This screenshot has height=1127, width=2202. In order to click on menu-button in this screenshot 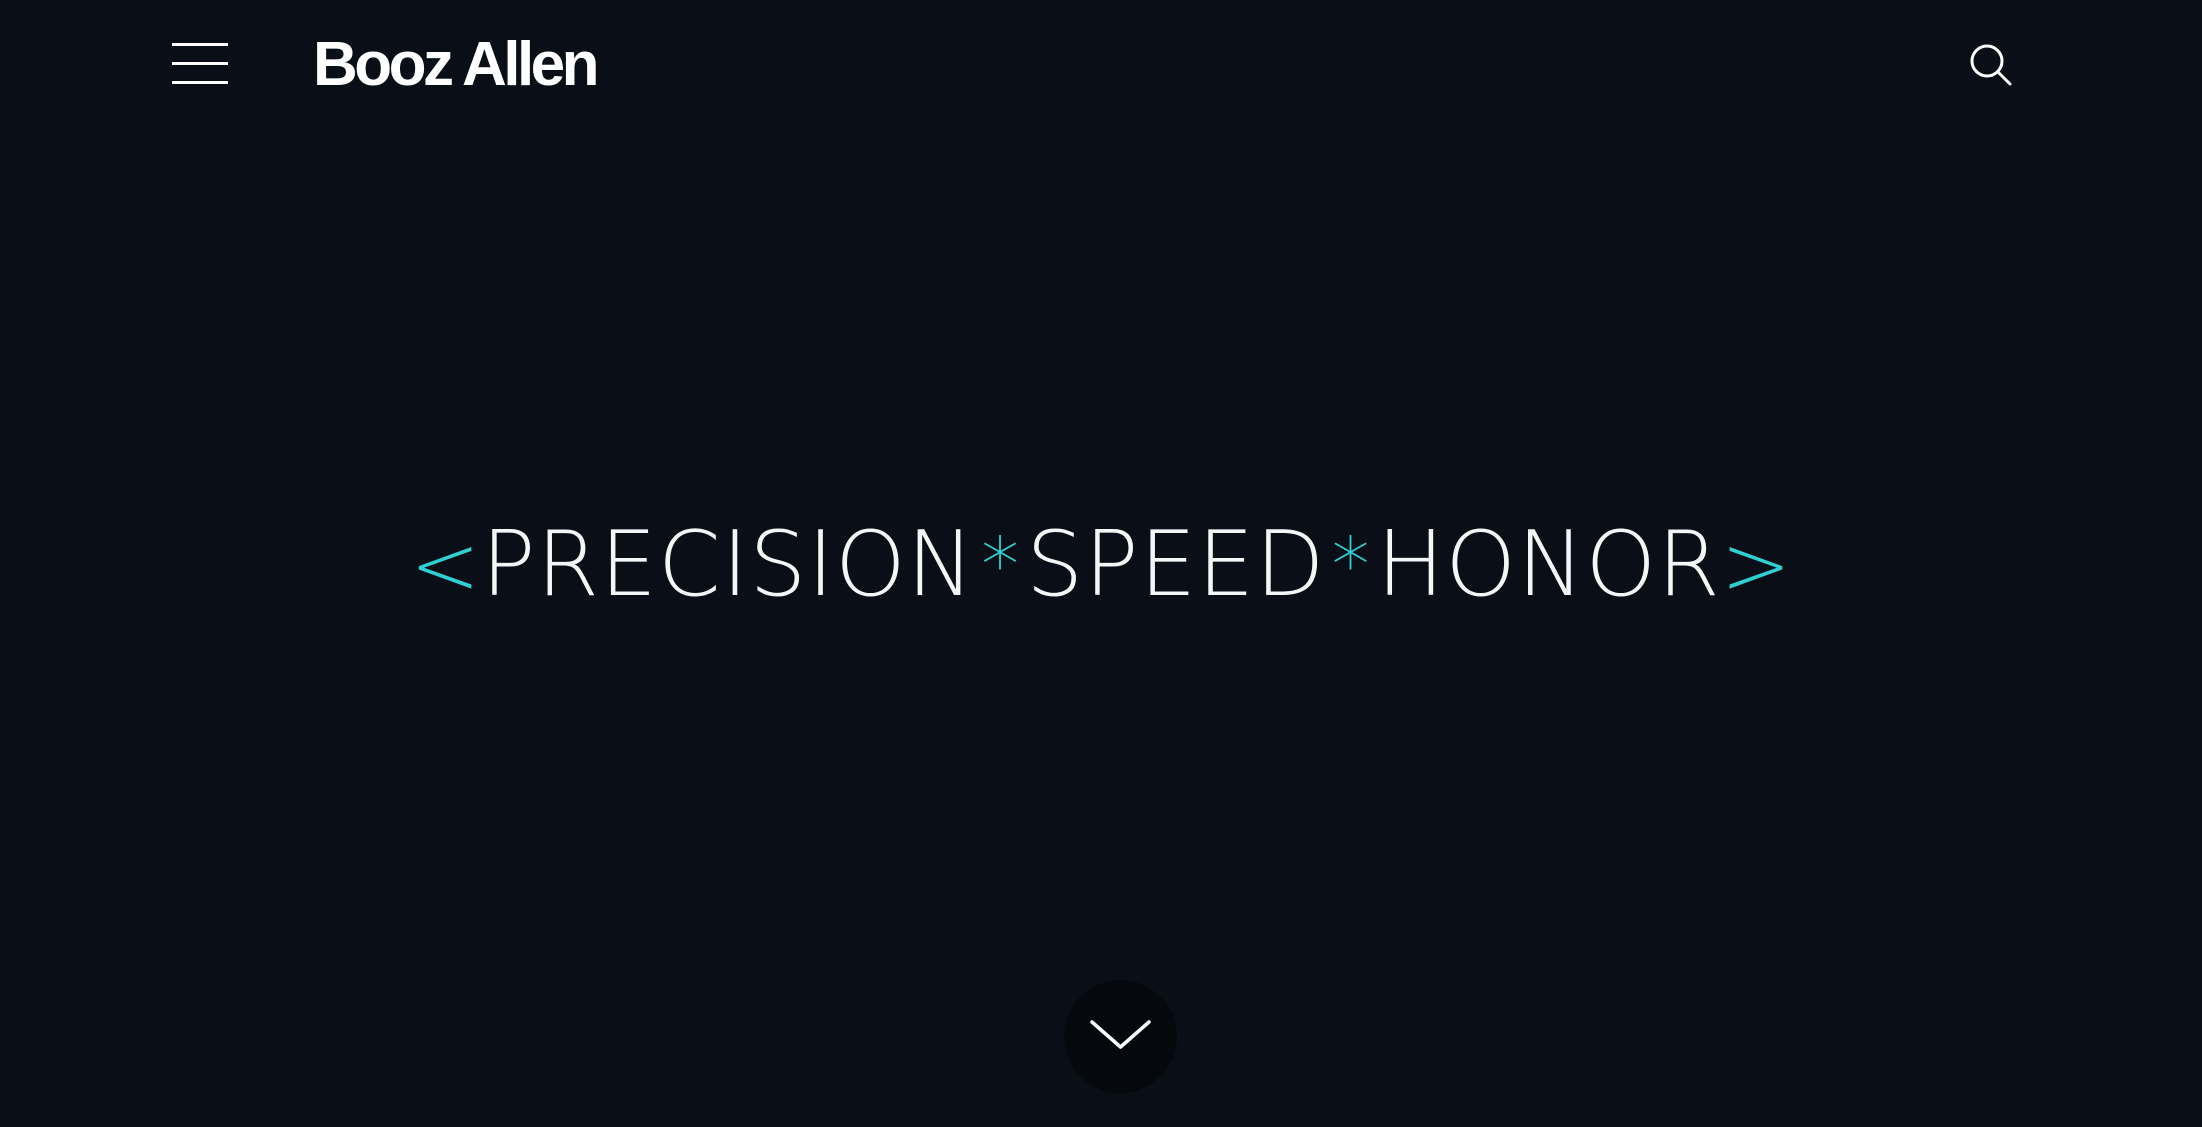, I will do `click(200, 64)`.